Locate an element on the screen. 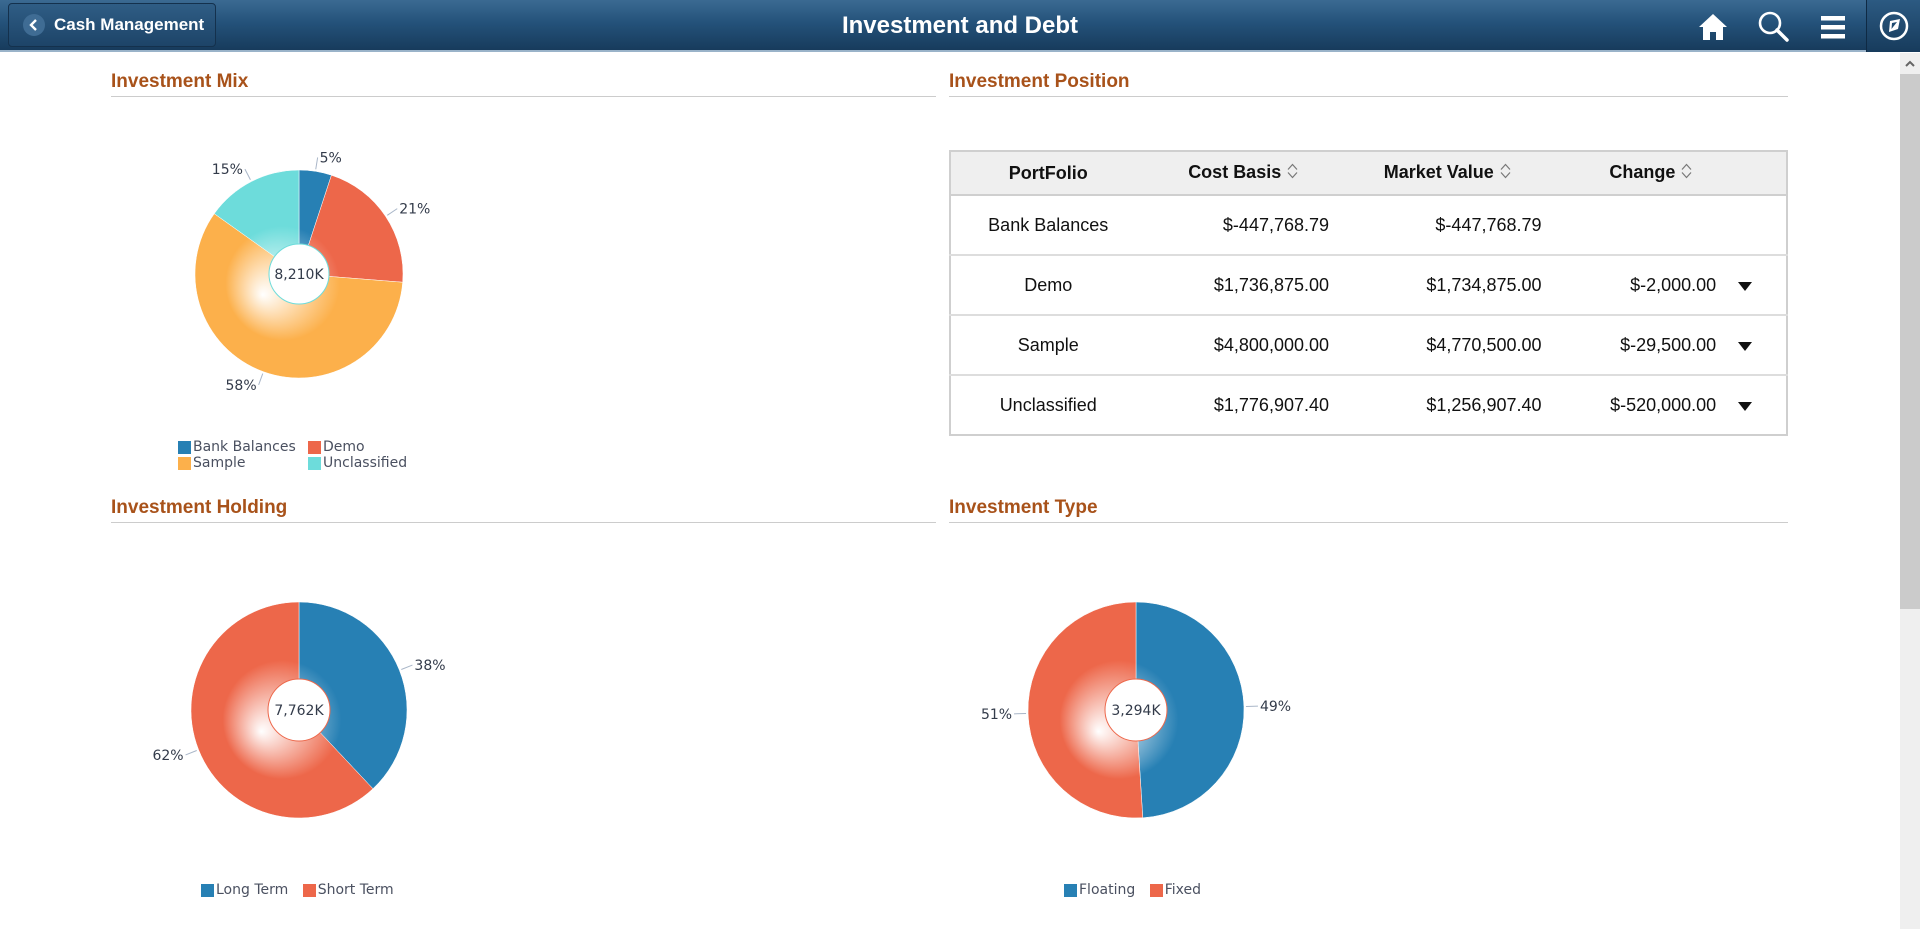 This screenshot has width=1920, height=929. home-icon is located at coordinates (1713, 27).